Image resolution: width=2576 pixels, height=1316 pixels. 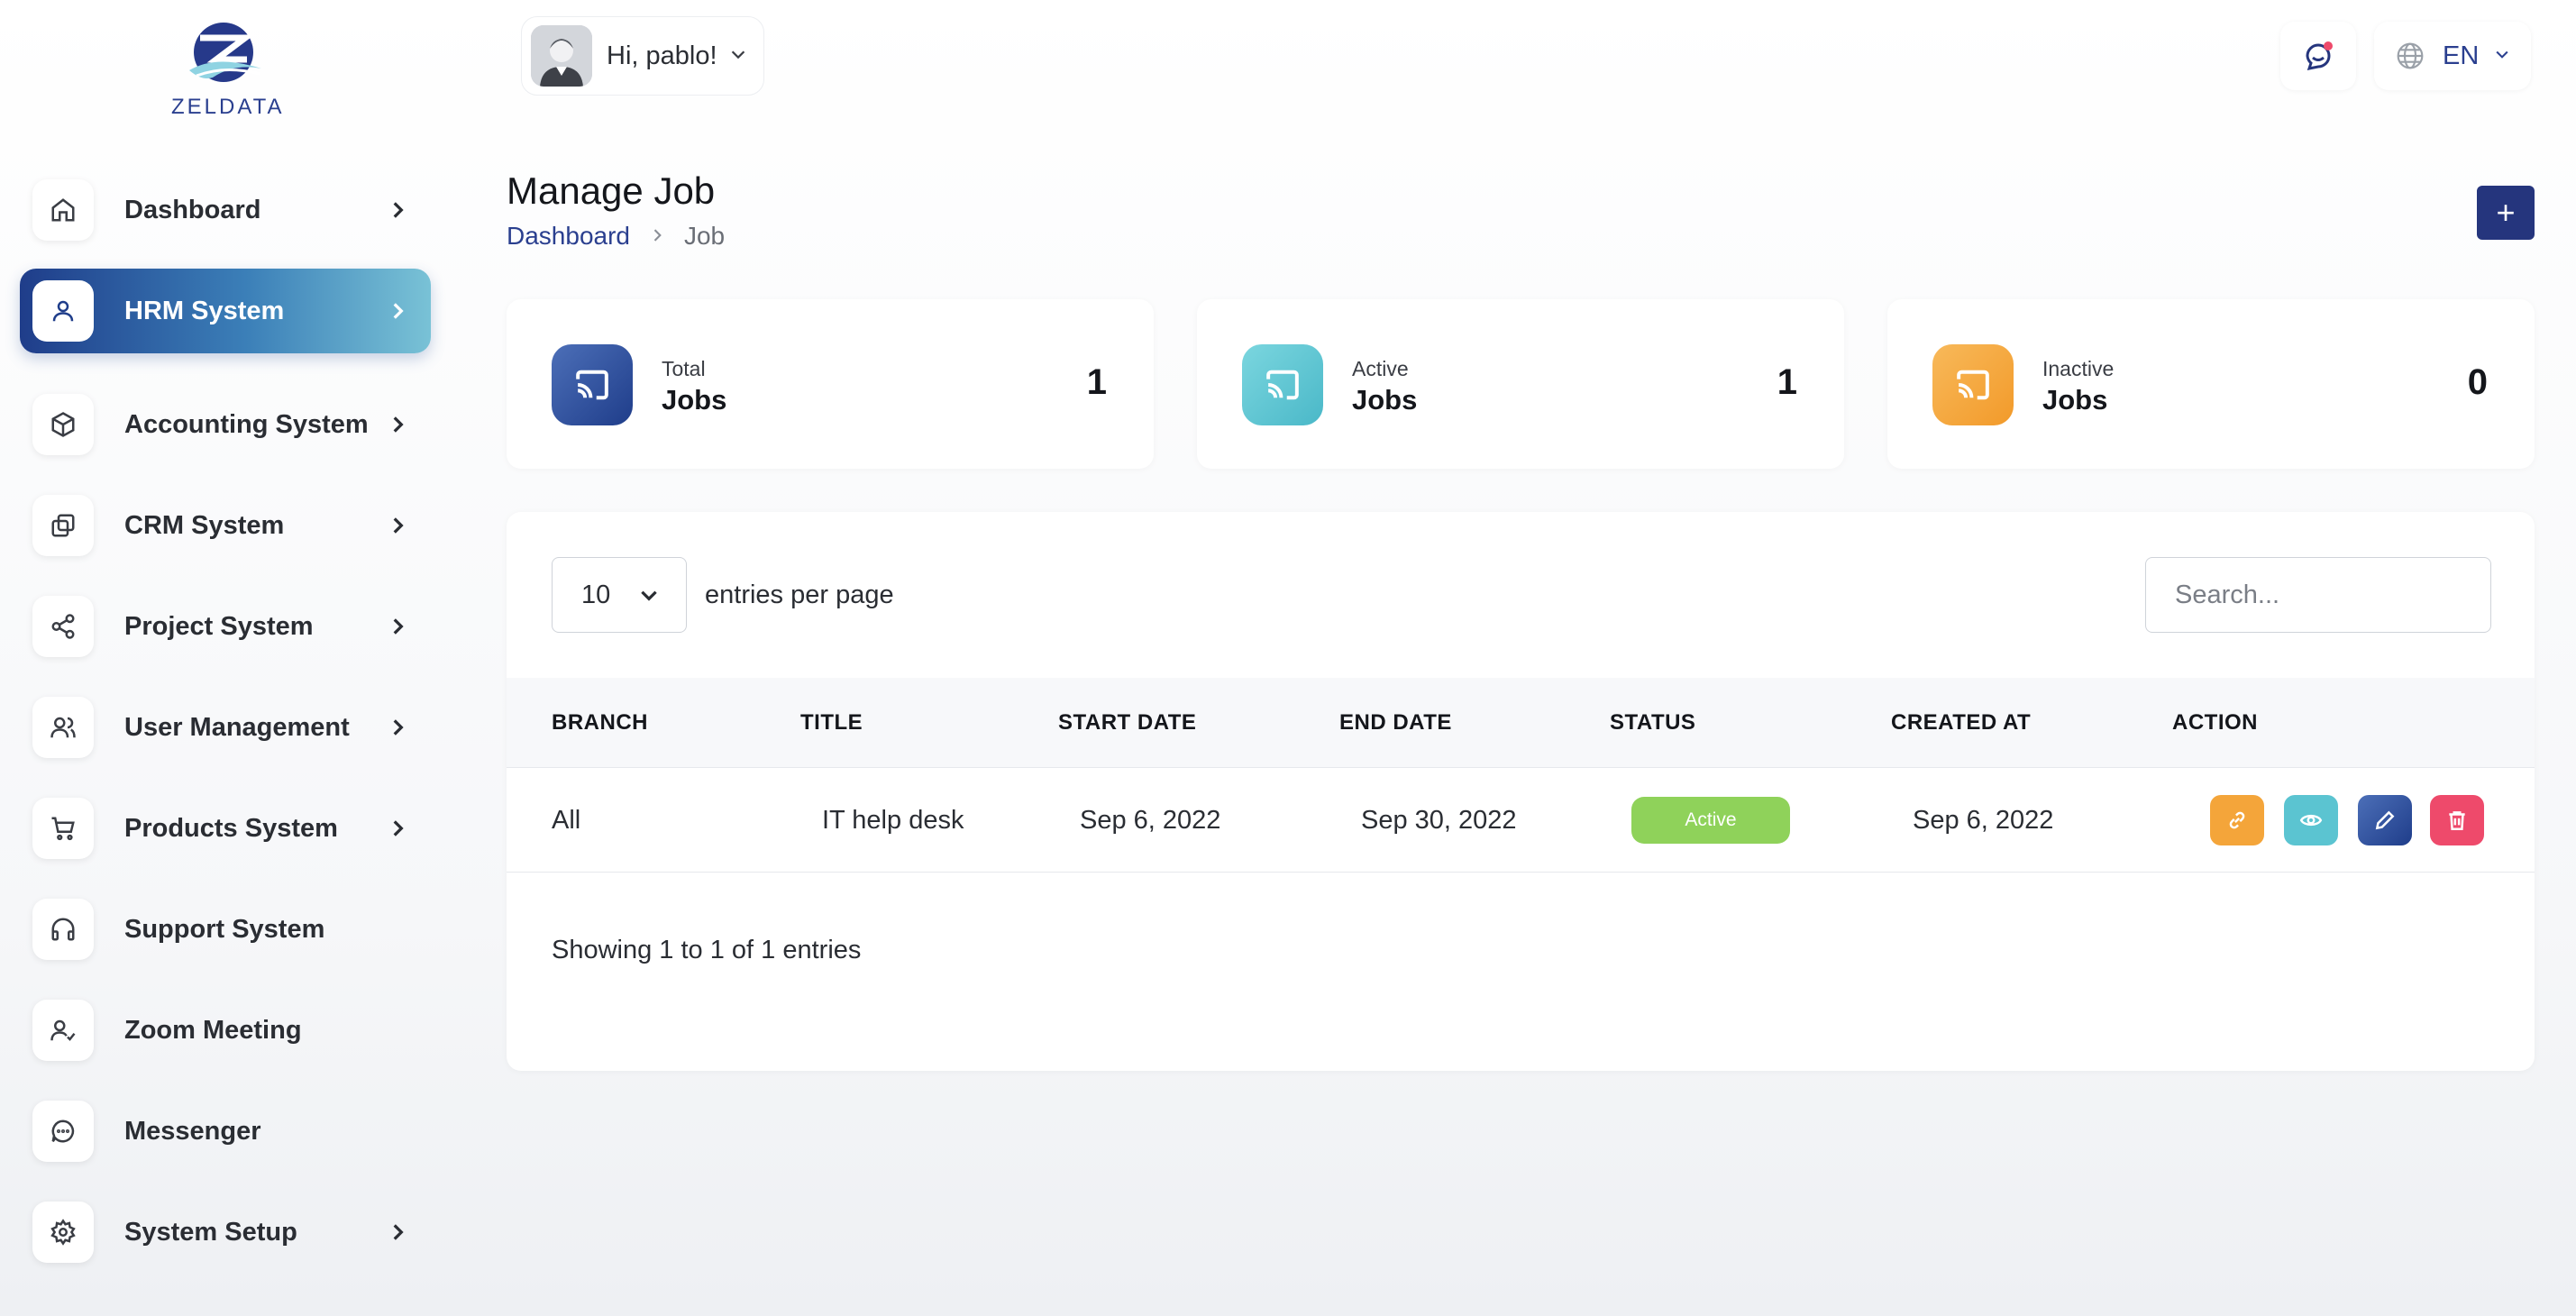 I want to click on brand-logo: ZELDATA, so click(x=228, y=68).